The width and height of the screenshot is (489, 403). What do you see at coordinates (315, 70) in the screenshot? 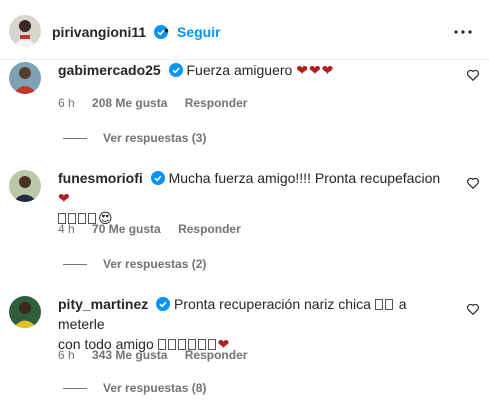
I see `hearts-emoji: ❤❤❤` at bounding box center [315, 70].